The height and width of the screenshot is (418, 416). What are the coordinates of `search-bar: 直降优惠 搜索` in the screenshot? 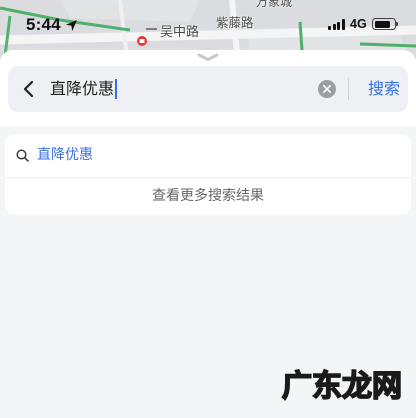 It's located at (208, 89).